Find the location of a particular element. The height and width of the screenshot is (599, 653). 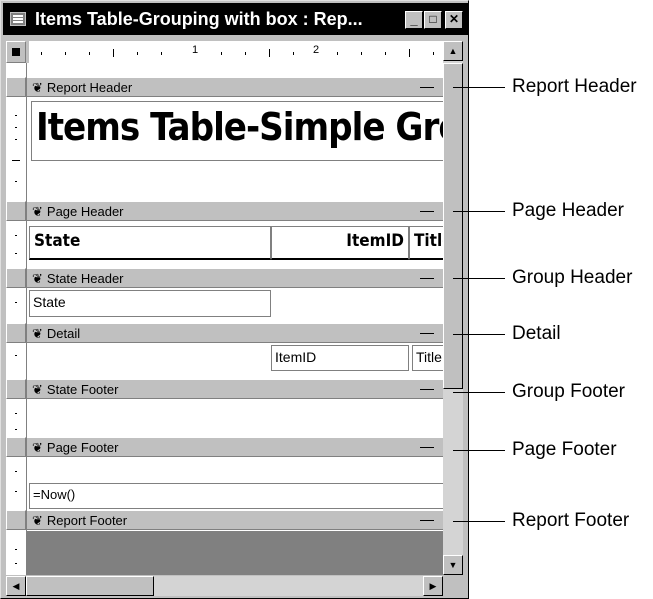

horizontal-ruler: 1 2 is located at coordinates (236, 52).